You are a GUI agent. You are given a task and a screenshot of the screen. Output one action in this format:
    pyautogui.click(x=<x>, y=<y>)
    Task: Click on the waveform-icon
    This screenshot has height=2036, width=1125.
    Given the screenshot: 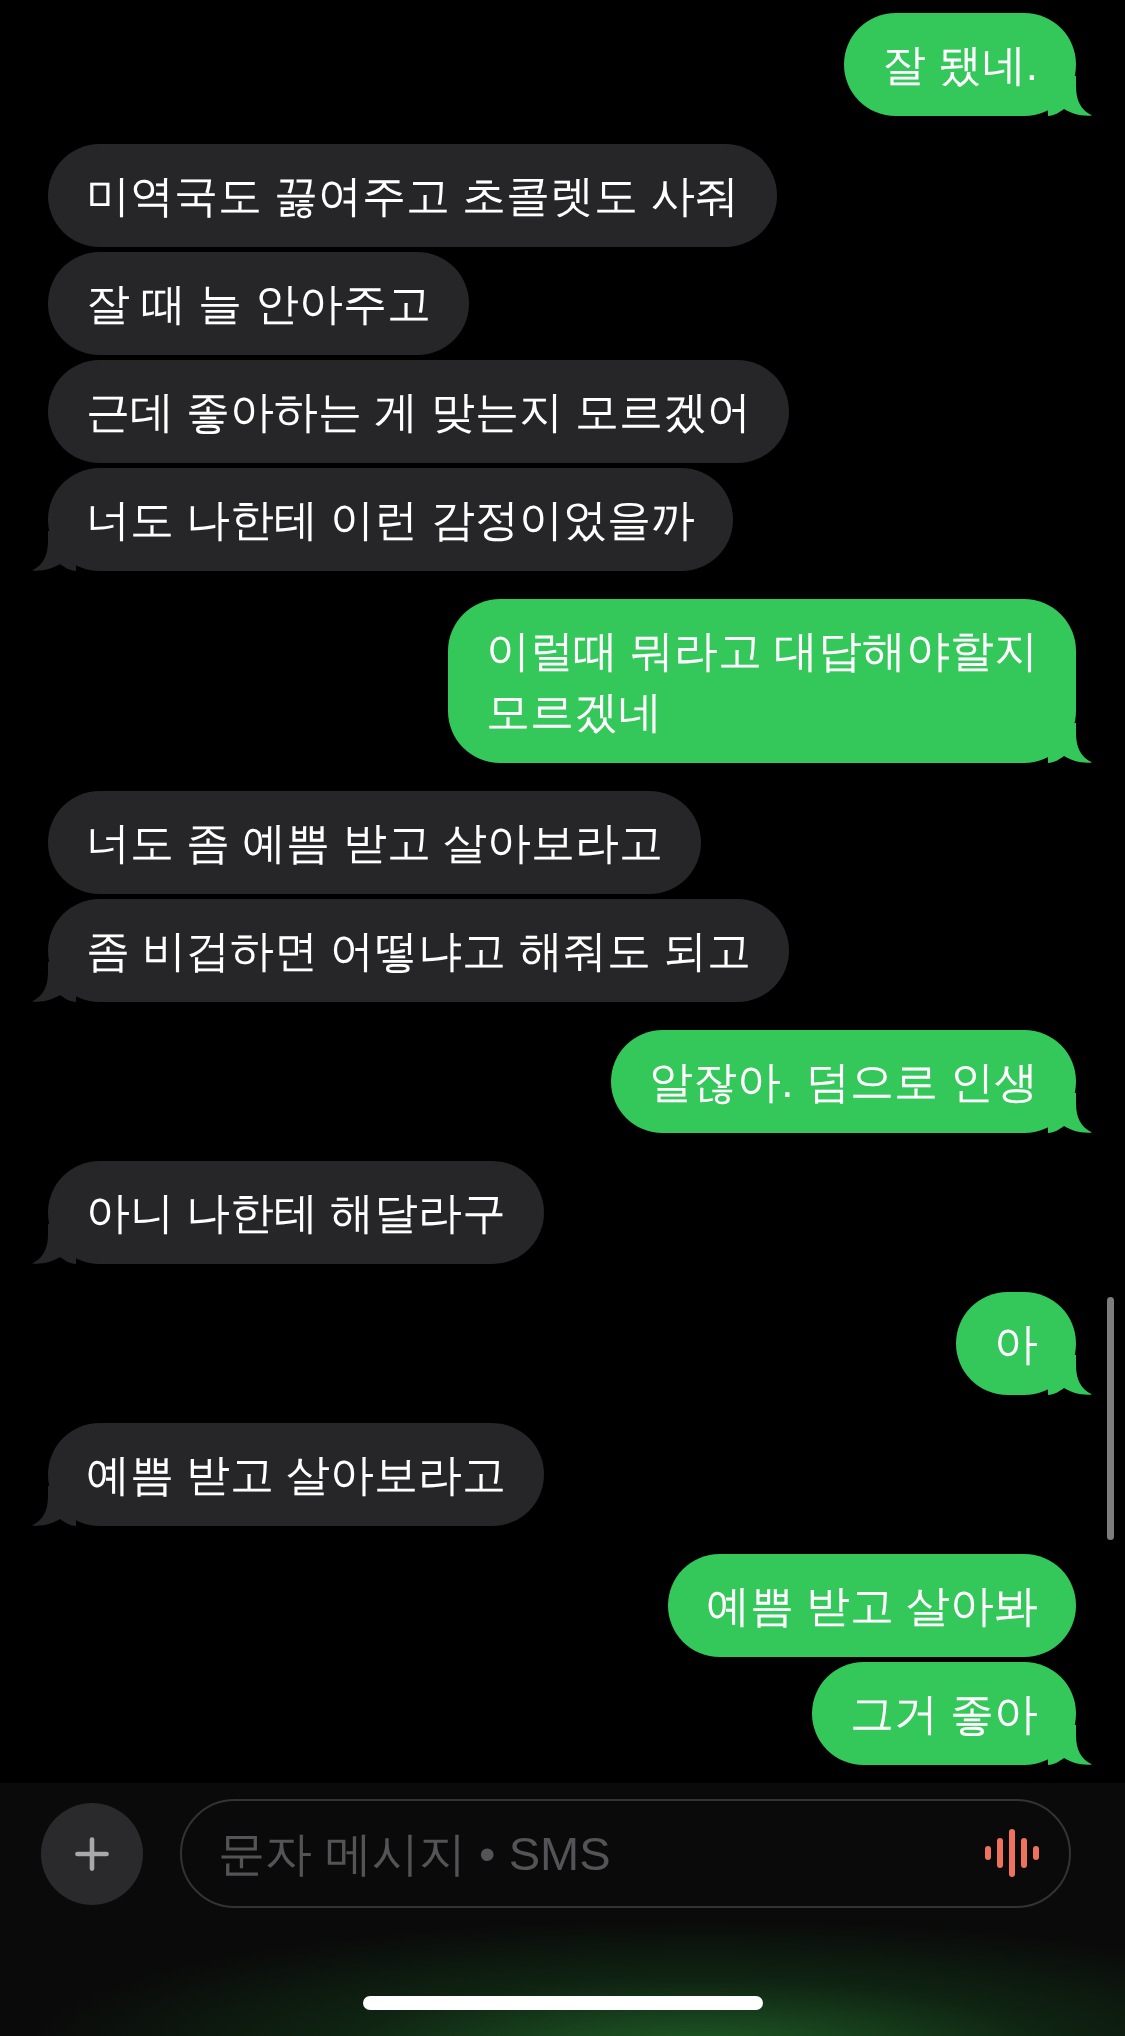 What is the action you would take?
    pyautogui.click(x=1012, y=1853)
    